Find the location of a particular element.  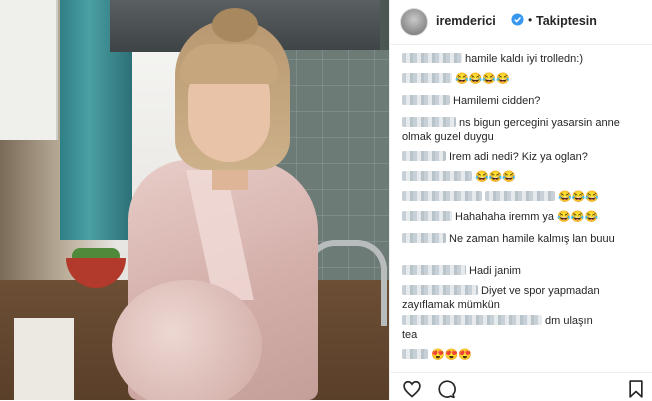

comment-item: hamile kaldı iyi trolledn:) is located at coordinates (522, 59).